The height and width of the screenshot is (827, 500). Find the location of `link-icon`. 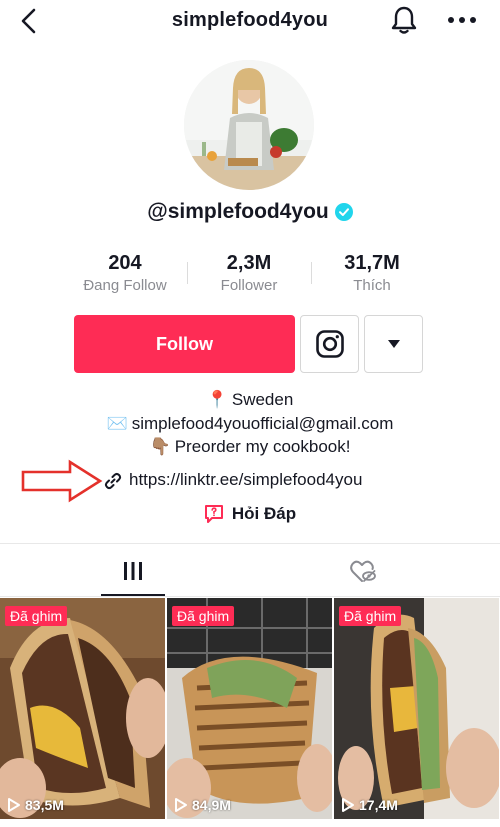

link-icon is located at coordinates (113, 481).